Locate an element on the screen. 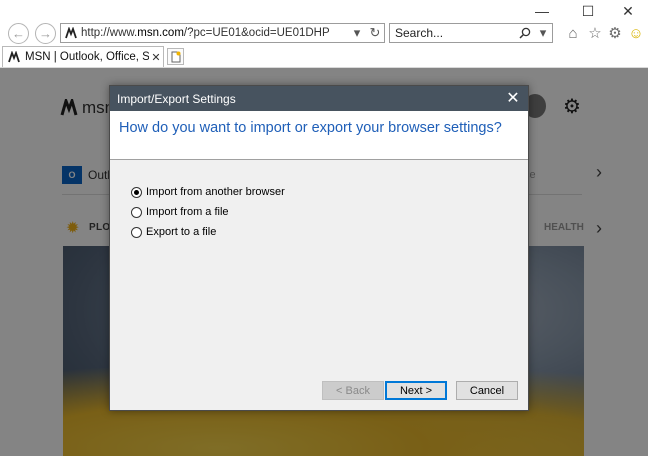 The height and width of the screenshot is (456, 648). option-label: Import from a file is located at coordinates (187, 212).